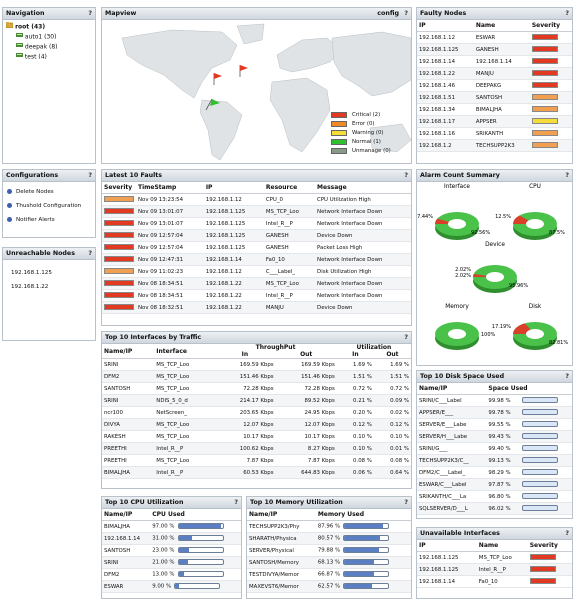 The height and width of the screenshot is (599, 573). Describe the element at coordinates (329, 586) in the screenshot. I see `table-row: MAXEVST6/Memor 62.57 %` at that location.